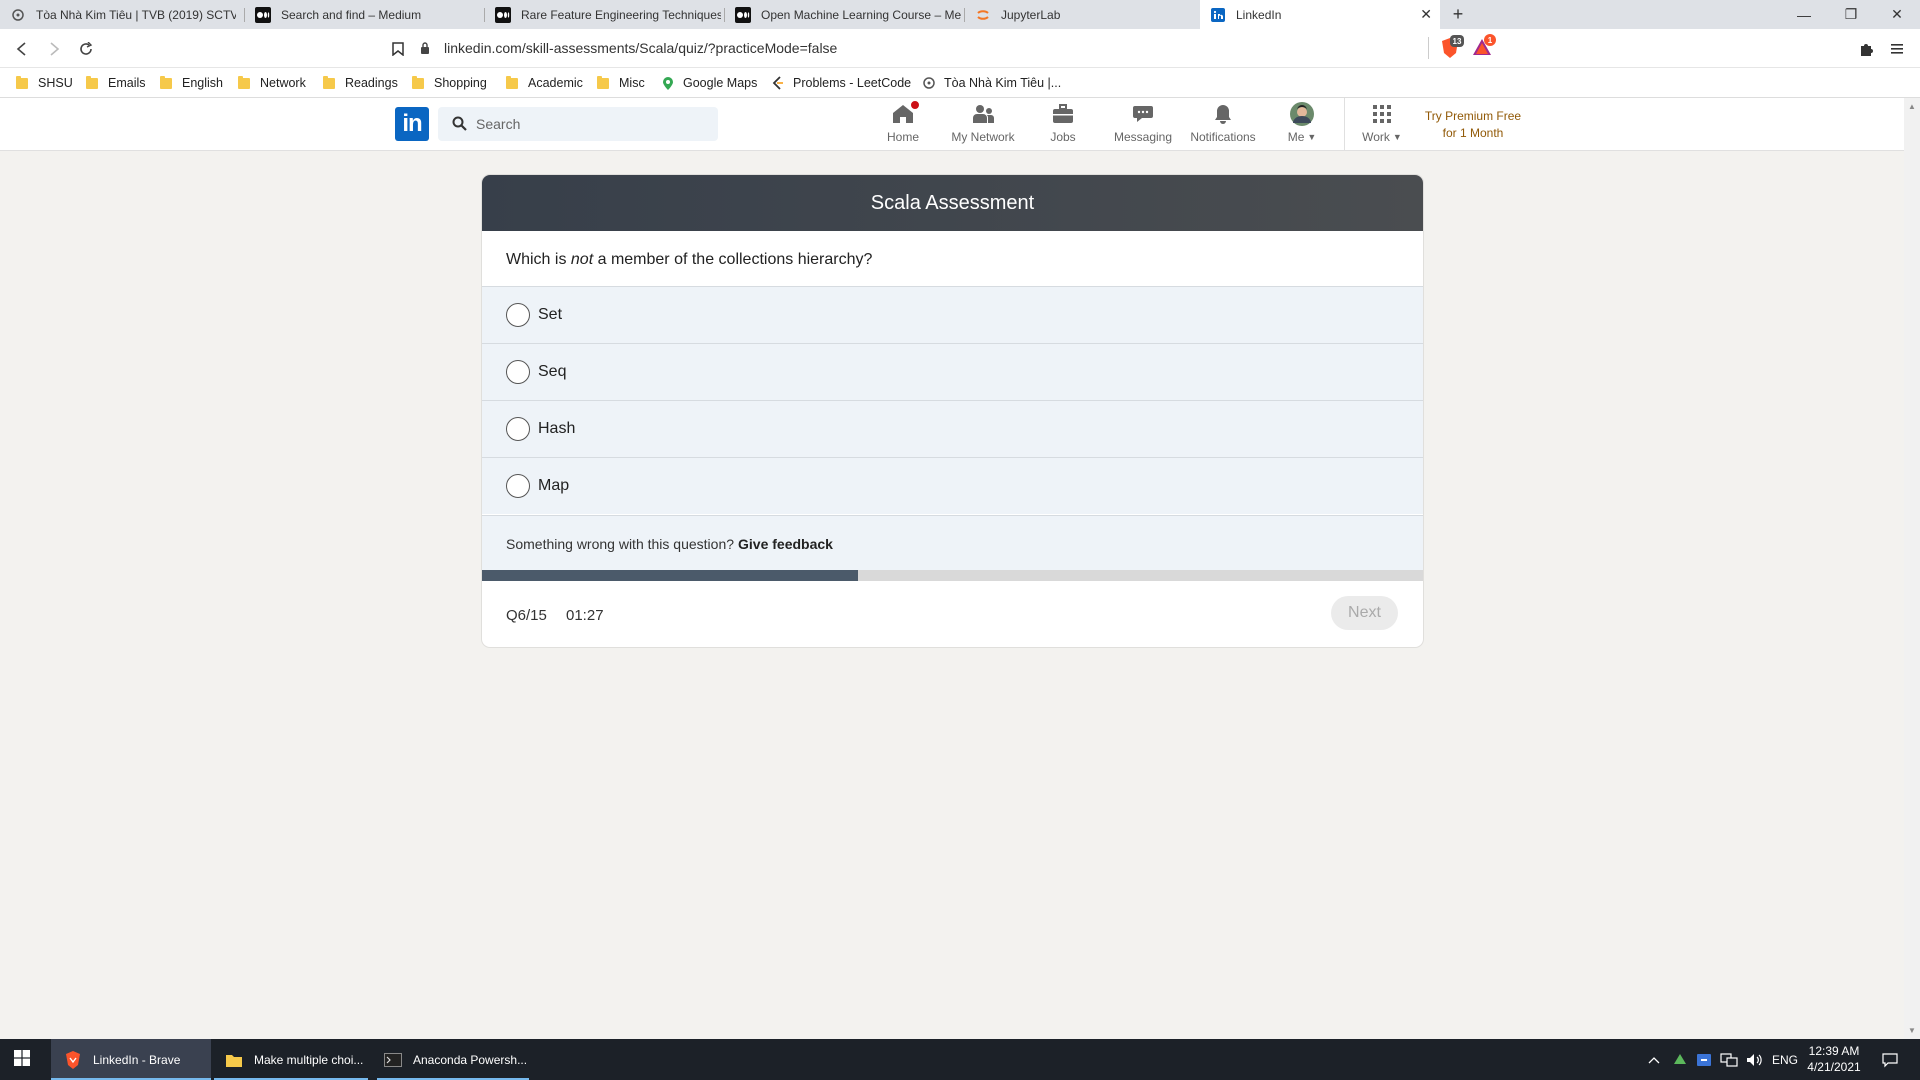 This screenshot has width=1920, height=1080. Describe the element at coordinates (554, 485) in the screenshot. I see `option-label: Map` at that location.